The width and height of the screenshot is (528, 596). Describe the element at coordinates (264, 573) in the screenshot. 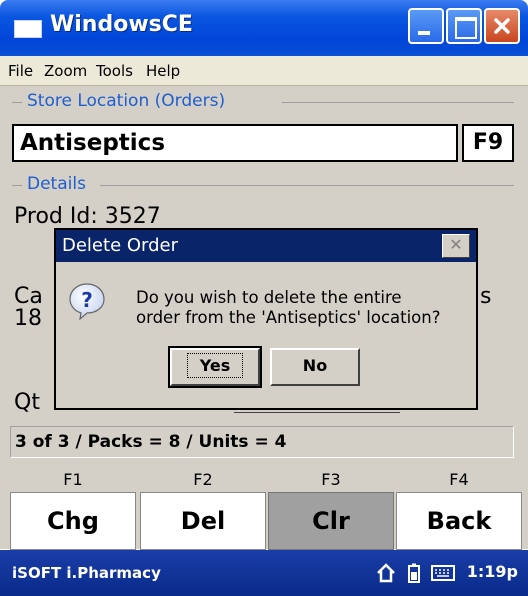

I see `taskbar: iSOFT i.Pharmacy 1:19p` at that location.